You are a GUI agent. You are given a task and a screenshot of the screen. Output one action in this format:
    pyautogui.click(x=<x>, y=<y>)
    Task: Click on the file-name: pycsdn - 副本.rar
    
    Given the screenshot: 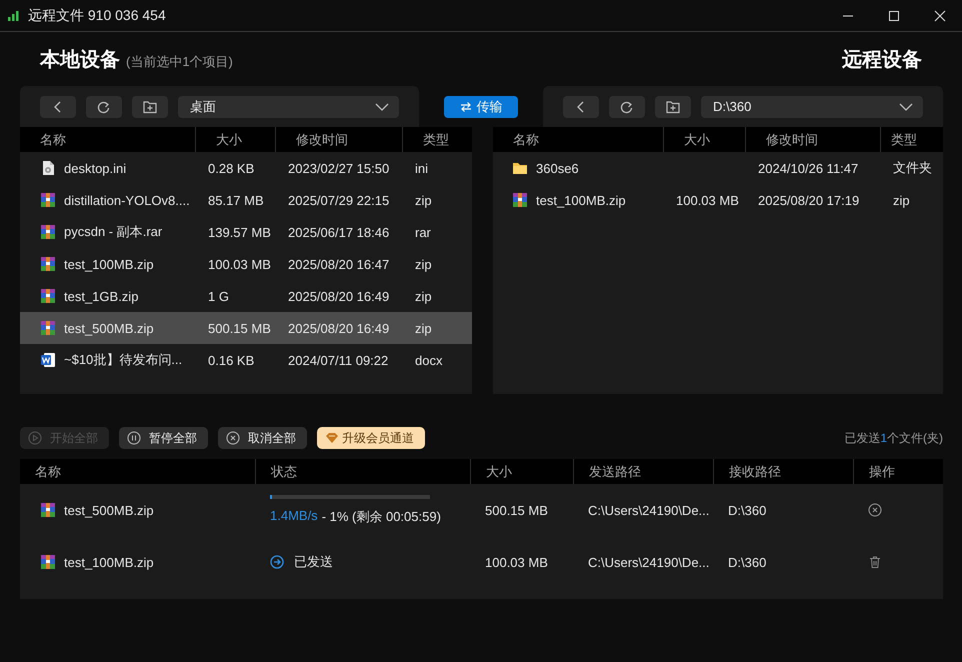 What is the action you would take?
    pyautogui.click(x=113, y=232)
    